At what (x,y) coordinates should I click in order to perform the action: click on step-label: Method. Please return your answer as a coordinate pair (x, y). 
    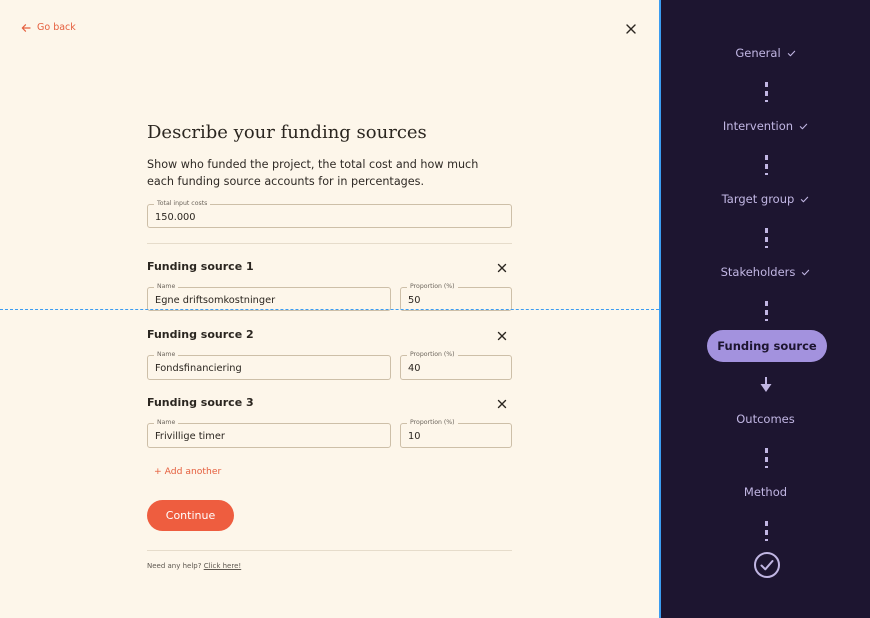
    Looking at the image, I should click on (765, 492).